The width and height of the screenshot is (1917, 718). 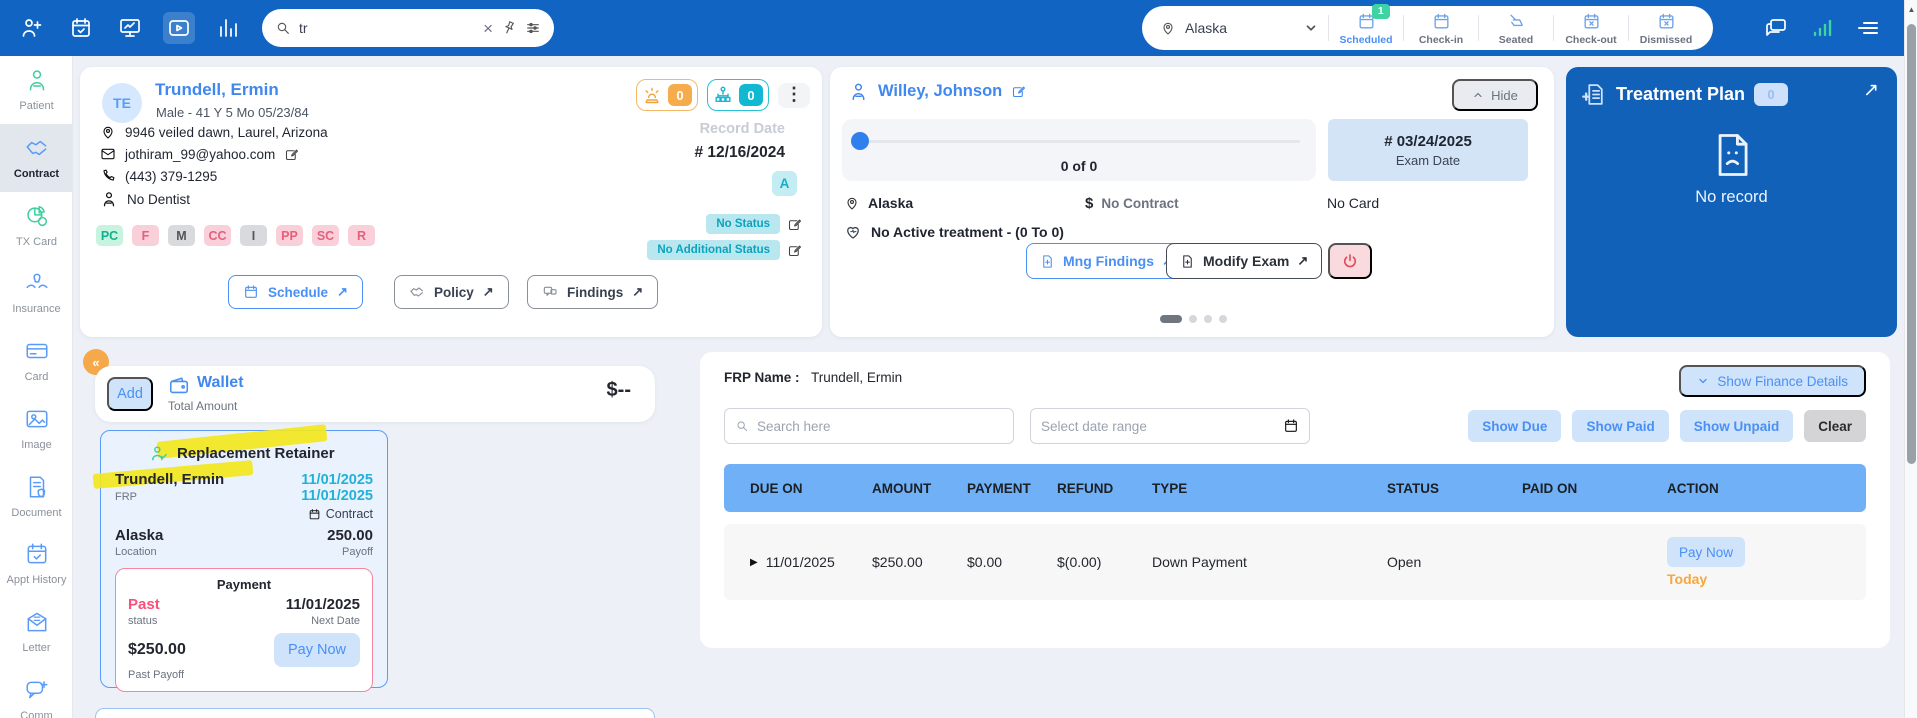 I want to click on pay-now-button: Pay Now, so click(x=317, y=650).